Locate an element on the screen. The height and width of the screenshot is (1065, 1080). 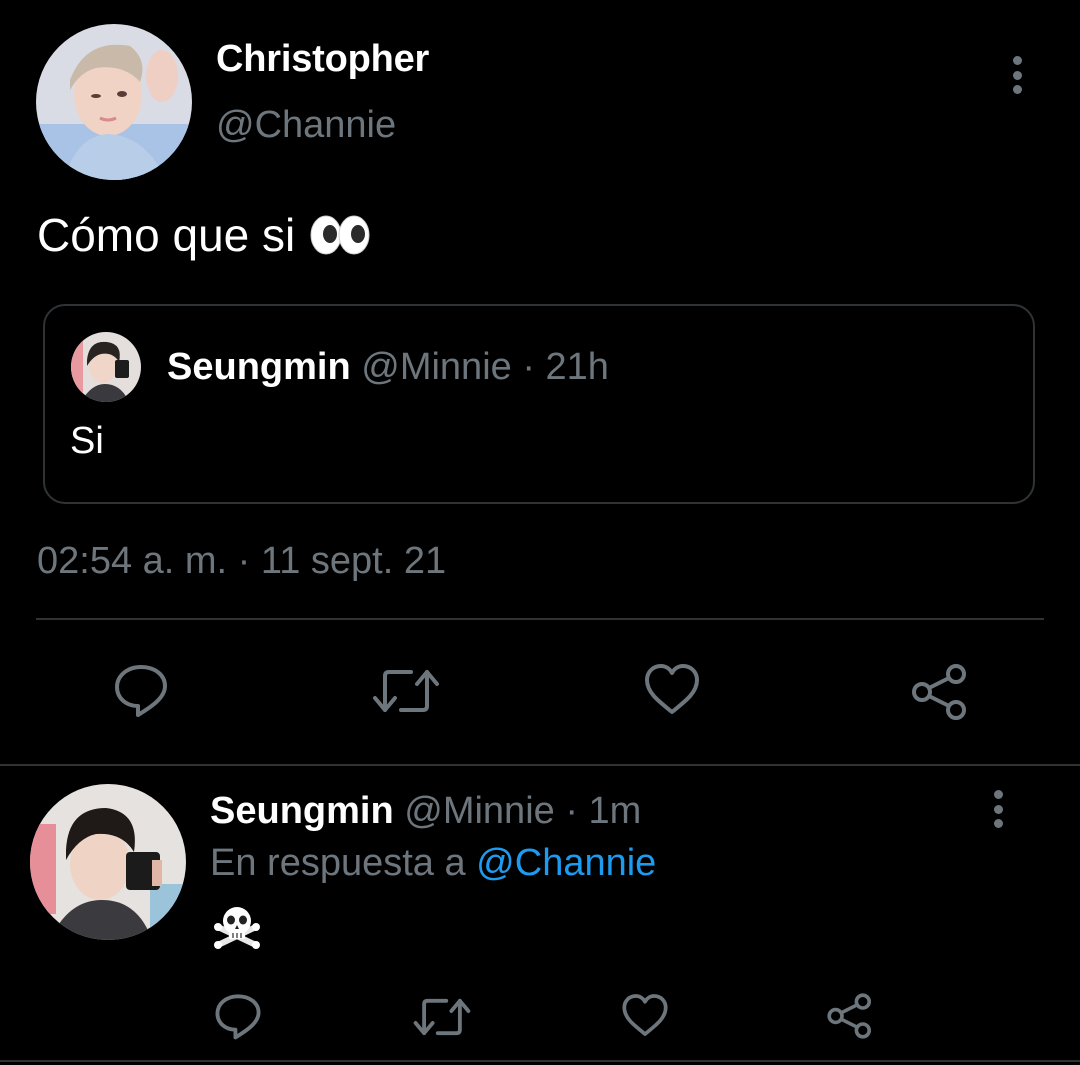
quoted-avatar is located at coordinates (106, 367).